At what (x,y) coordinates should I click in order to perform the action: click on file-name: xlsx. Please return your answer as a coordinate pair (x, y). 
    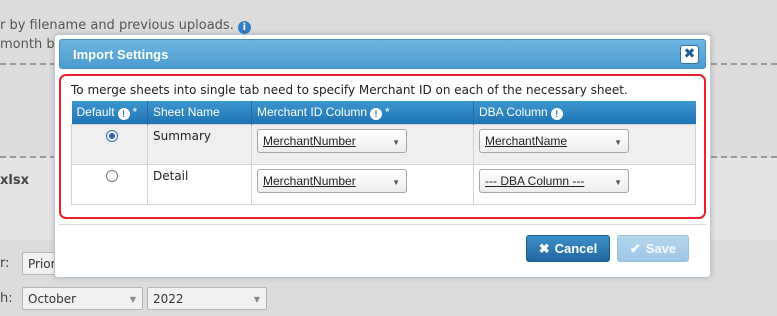
    Looking at the image, I should click on (14, 180).